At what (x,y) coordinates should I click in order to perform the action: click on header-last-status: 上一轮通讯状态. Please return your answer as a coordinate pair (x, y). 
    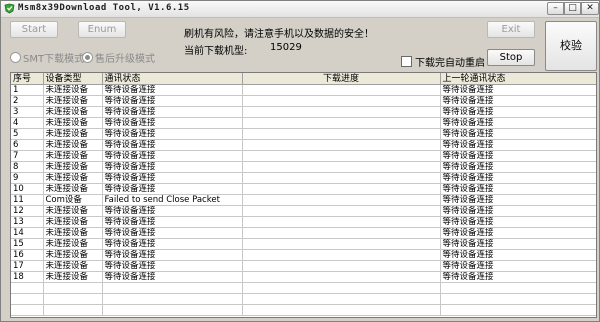
    Looking at the image, I should click on (518, 79).